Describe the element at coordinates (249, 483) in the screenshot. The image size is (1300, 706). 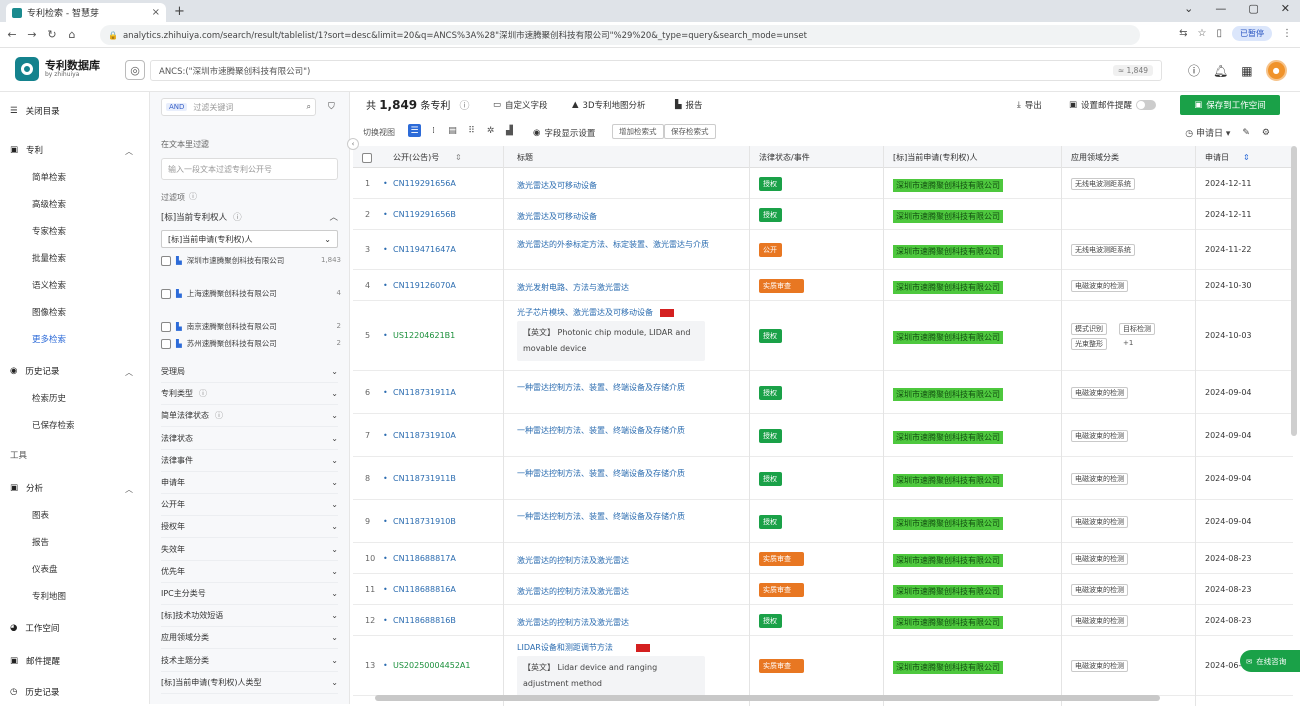
I see `filter-row: 申请年 ⌄` at that location.